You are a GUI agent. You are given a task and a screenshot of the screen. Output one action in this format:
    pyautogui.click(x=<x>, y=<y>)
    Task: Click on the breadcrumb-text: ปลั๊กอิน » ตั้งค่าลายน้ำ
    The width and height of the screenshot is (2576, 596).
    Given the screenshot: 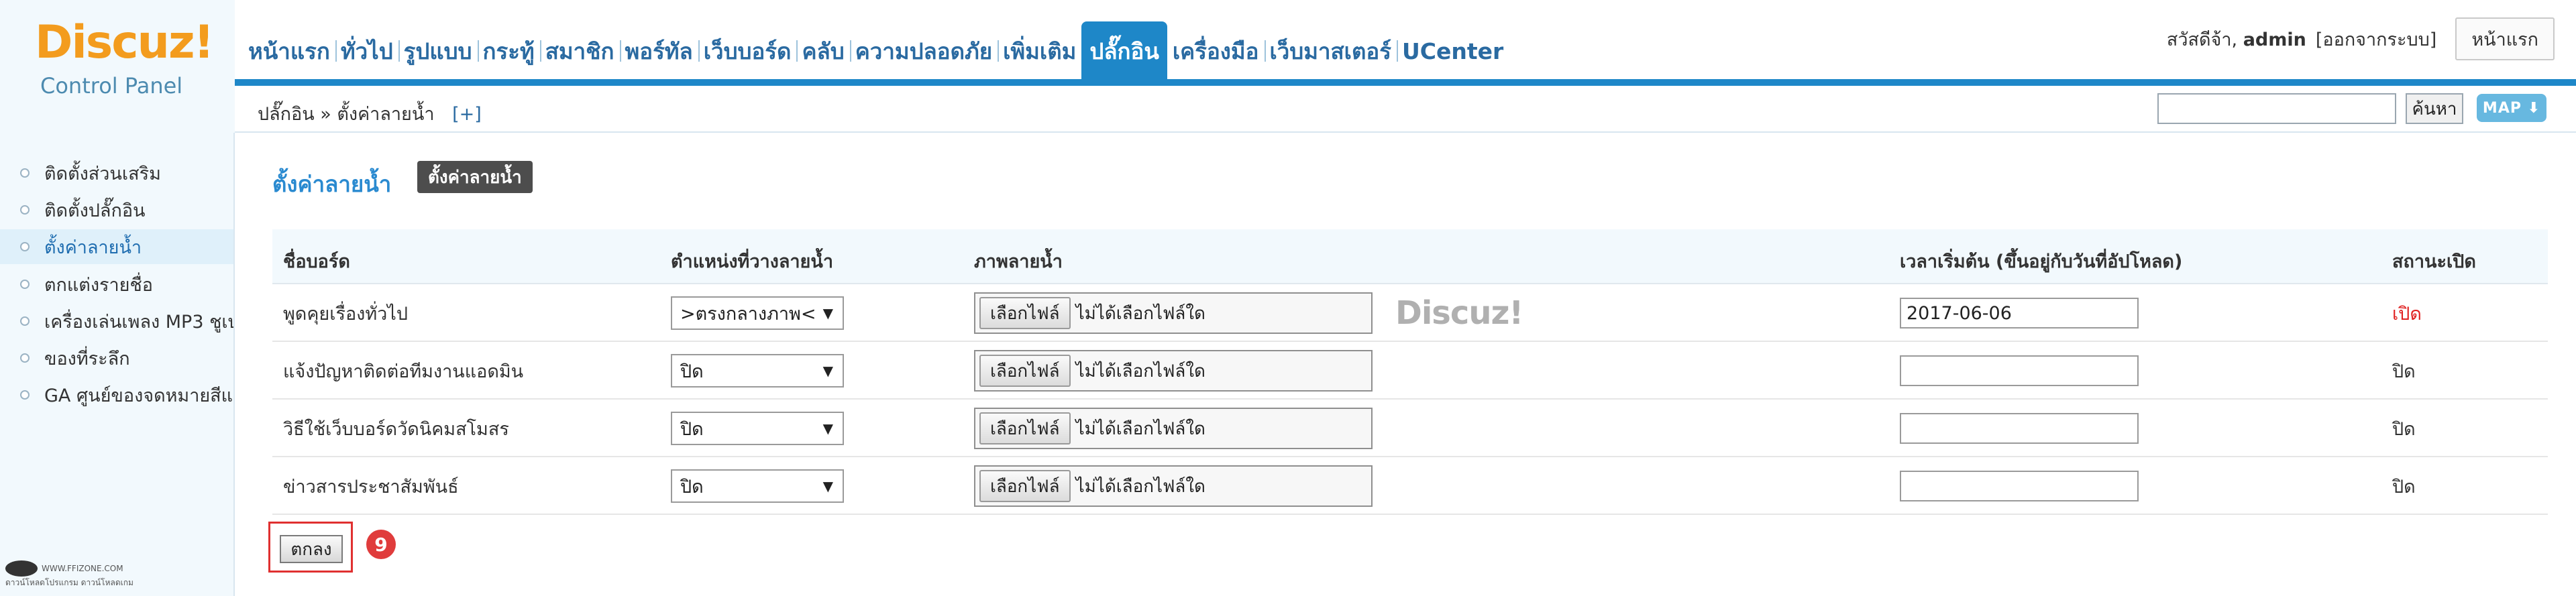 What is the action you would take?
    pyautogui.click(x=346, y=114)
    